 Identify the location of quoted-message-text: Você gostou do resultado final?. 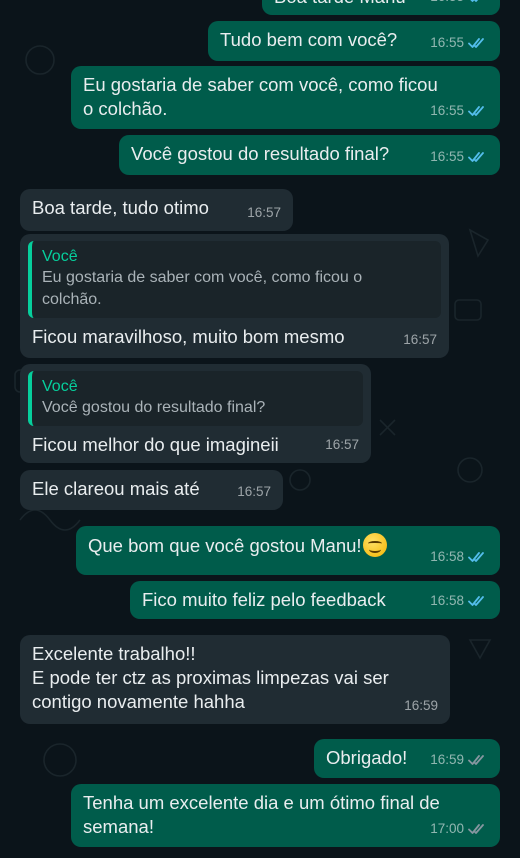
(154, 407).